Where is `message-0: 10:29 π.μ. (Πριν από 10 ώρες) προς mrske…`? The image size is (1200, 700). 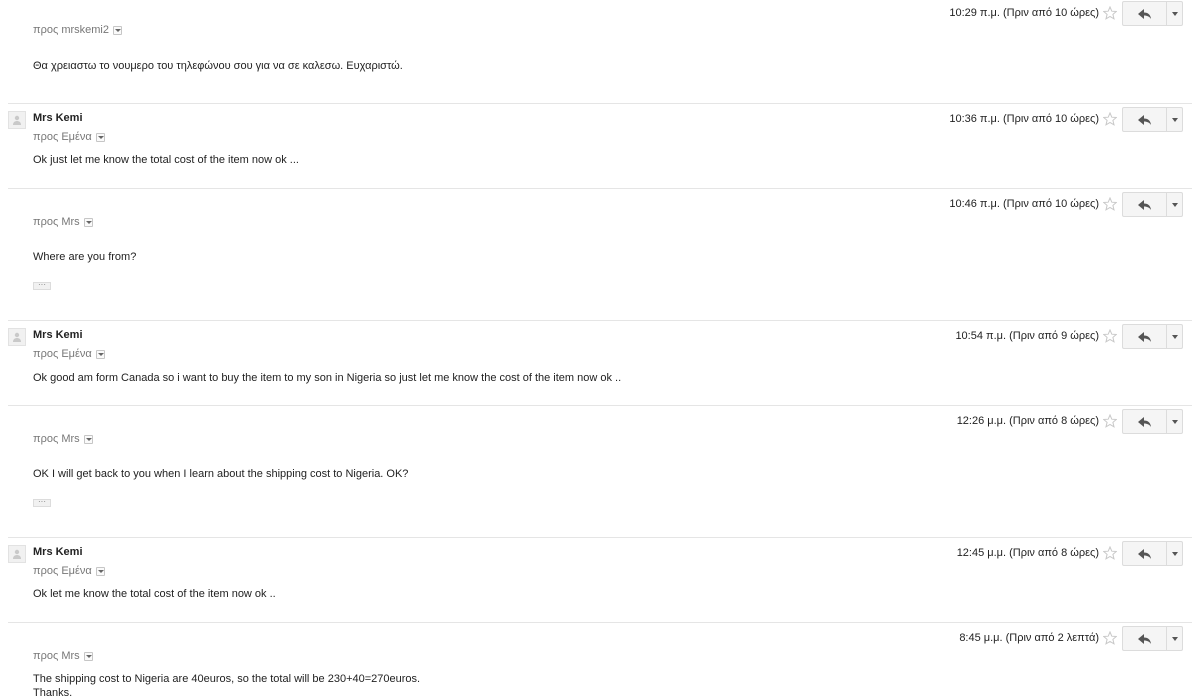
message-0: 10:29 π.μ. (Πριν από 10 ώρες) προς mrske… is located at coordinates (600, 51).